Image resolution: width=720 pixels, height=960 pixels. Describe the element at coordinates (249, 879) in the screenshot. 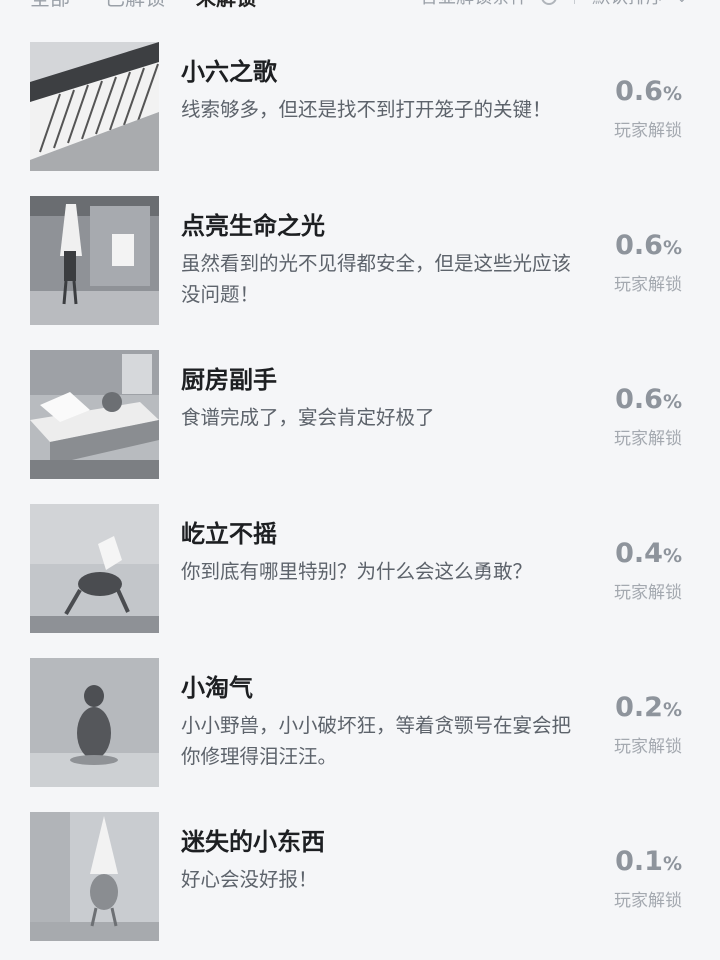

I see `achievement-description: 好心会没好报！` at that location.